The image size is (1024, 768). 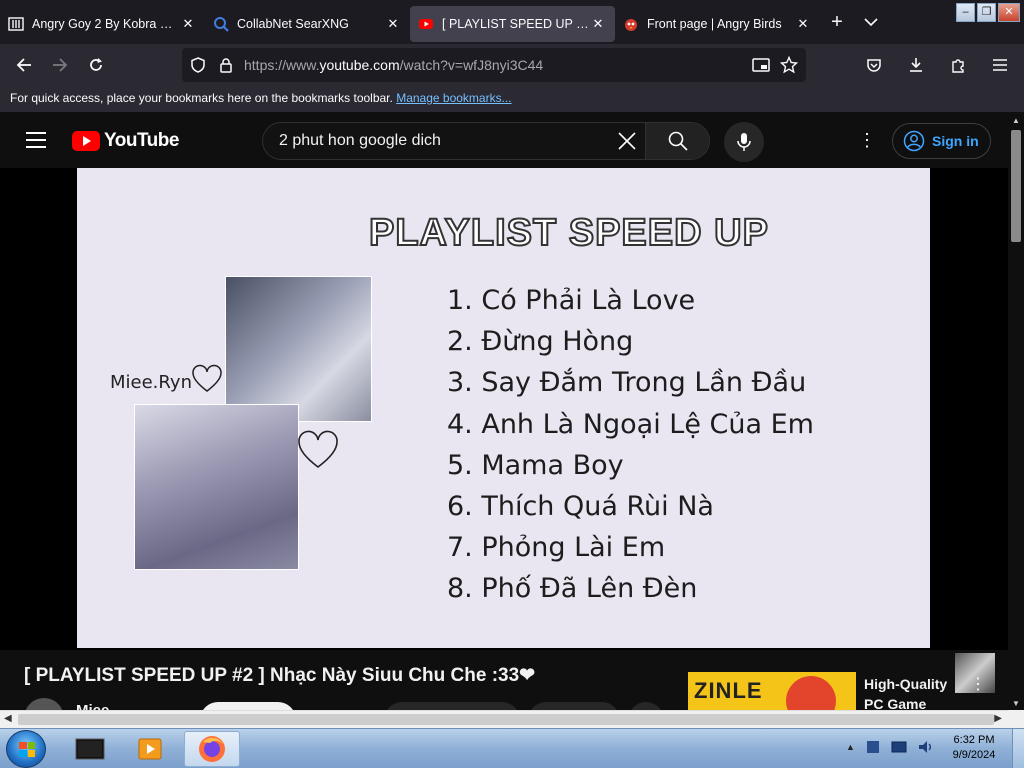 What do you see at coordinates (867, 140) in the screenshot?
I see `settings-kebab-icon: ⋮` at bounding box center [867, 140].